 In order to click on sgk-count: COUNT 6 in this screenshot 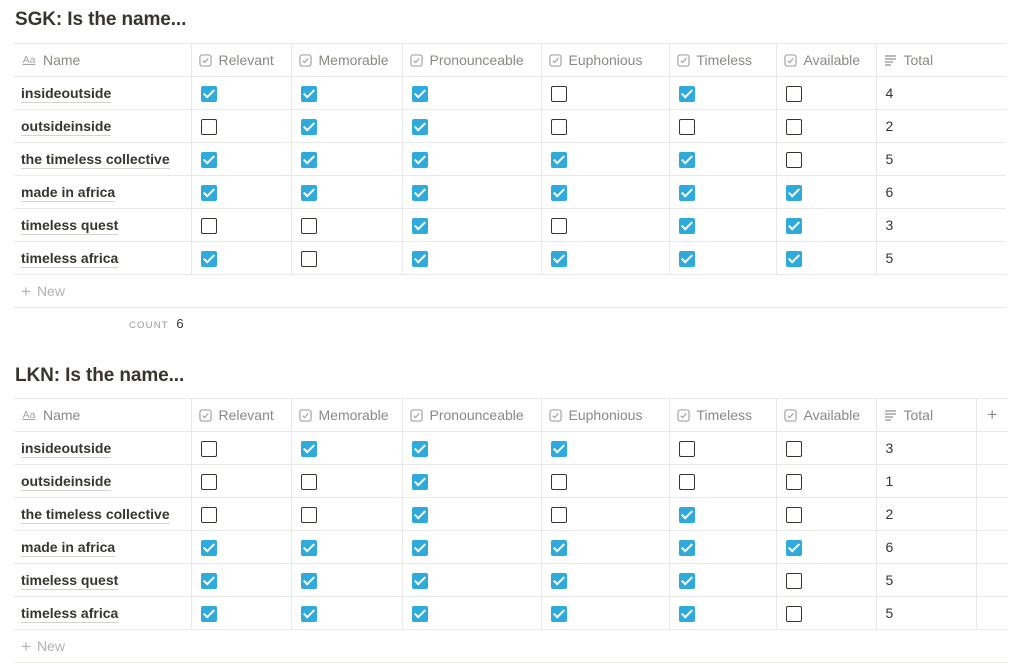, I will do `click(156, 323)`.